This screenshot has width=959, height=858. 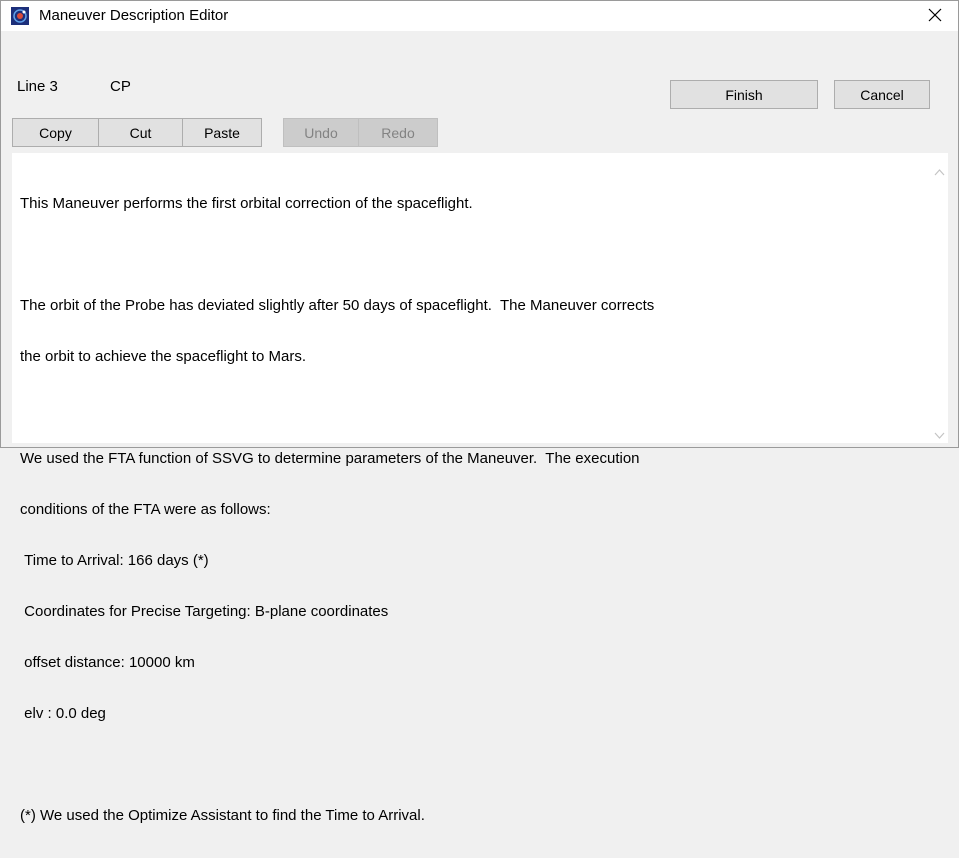 I want to click on scroll-down-arrow-icon, so click(x=939, y=433).